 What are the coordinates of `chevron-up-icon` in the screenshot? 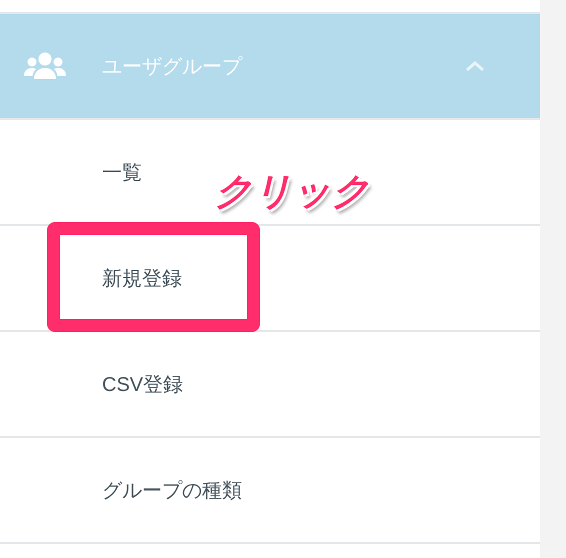 It's located at (475, 66).